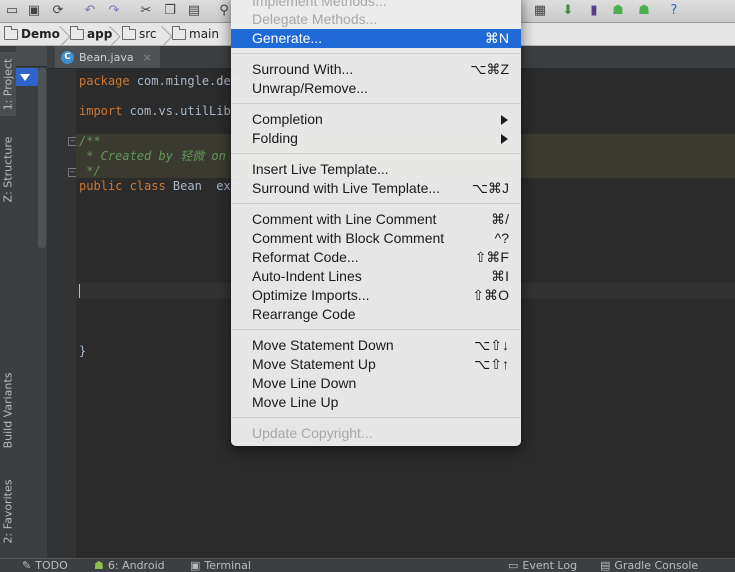 The height and width of the screenshot is (572, 735). I want to click on code-line-closing-brace: }, so click(83, 351).